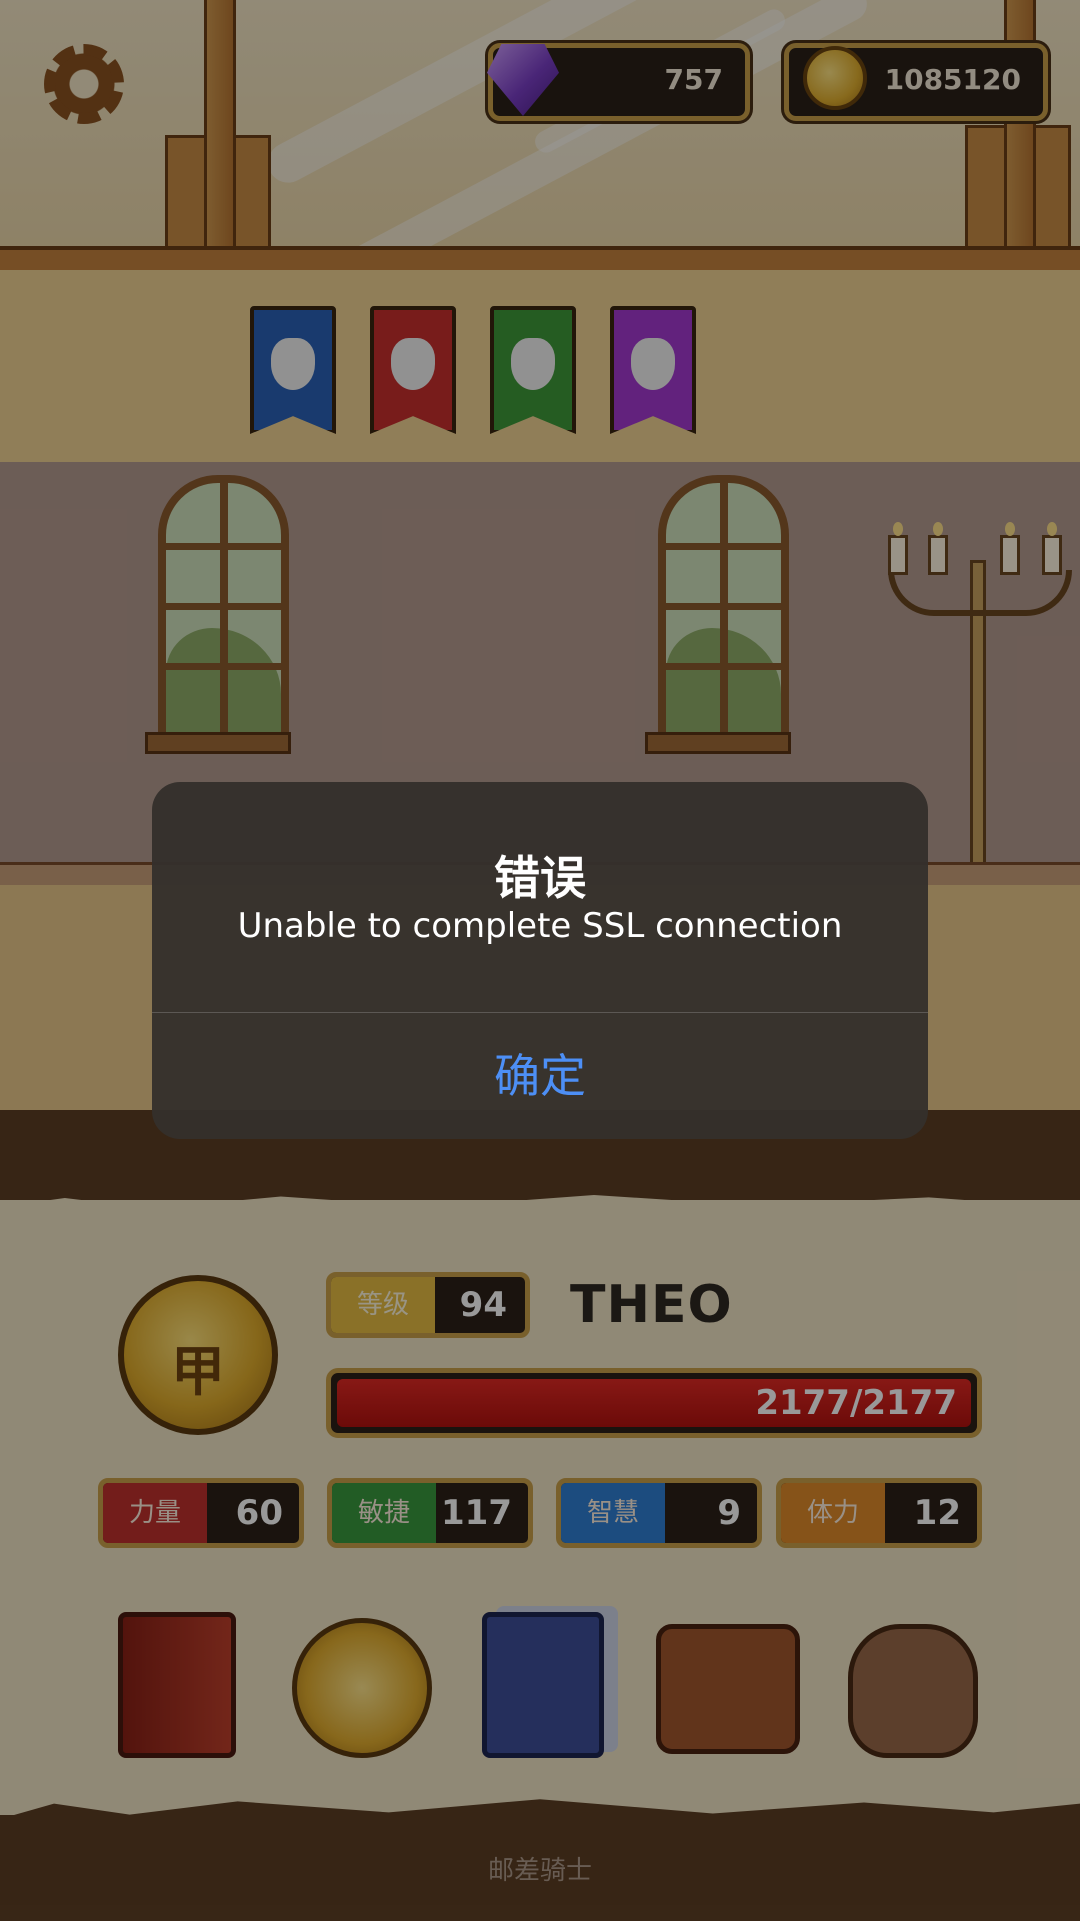 This screenshot has width=1080, height=1921. Describe the element at coordinates (540, 926) in the screenshot. I see `dialog-message: Unable to complete SSL connection` at that location.